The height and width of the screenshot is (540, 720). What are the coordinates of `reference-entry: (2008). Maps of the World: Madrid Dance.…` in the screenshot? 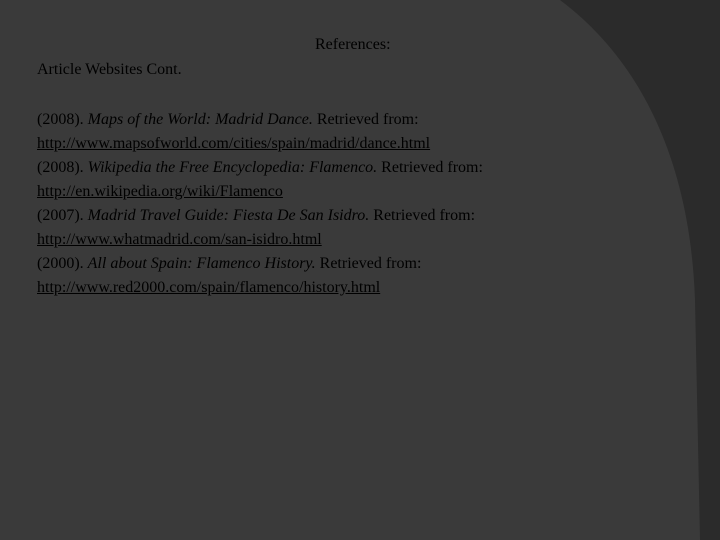 It's located at (357, 132).